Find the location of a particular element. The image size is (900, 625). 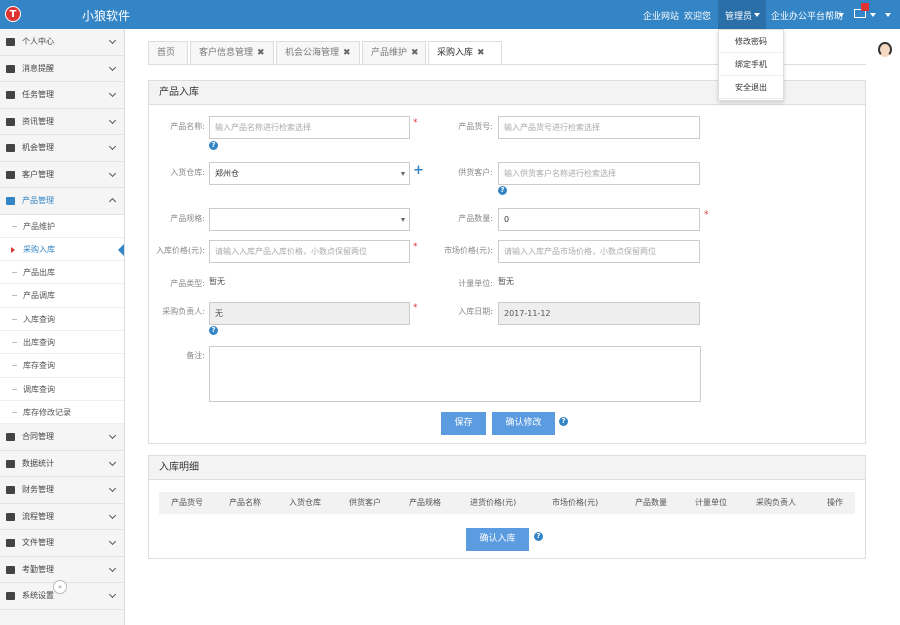

document-icon is located at coordinates (10, 543).